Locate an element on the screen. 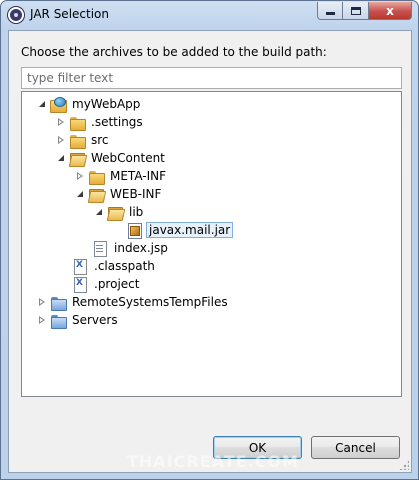  tree-item-src: src is located at coordinates (83, 140).